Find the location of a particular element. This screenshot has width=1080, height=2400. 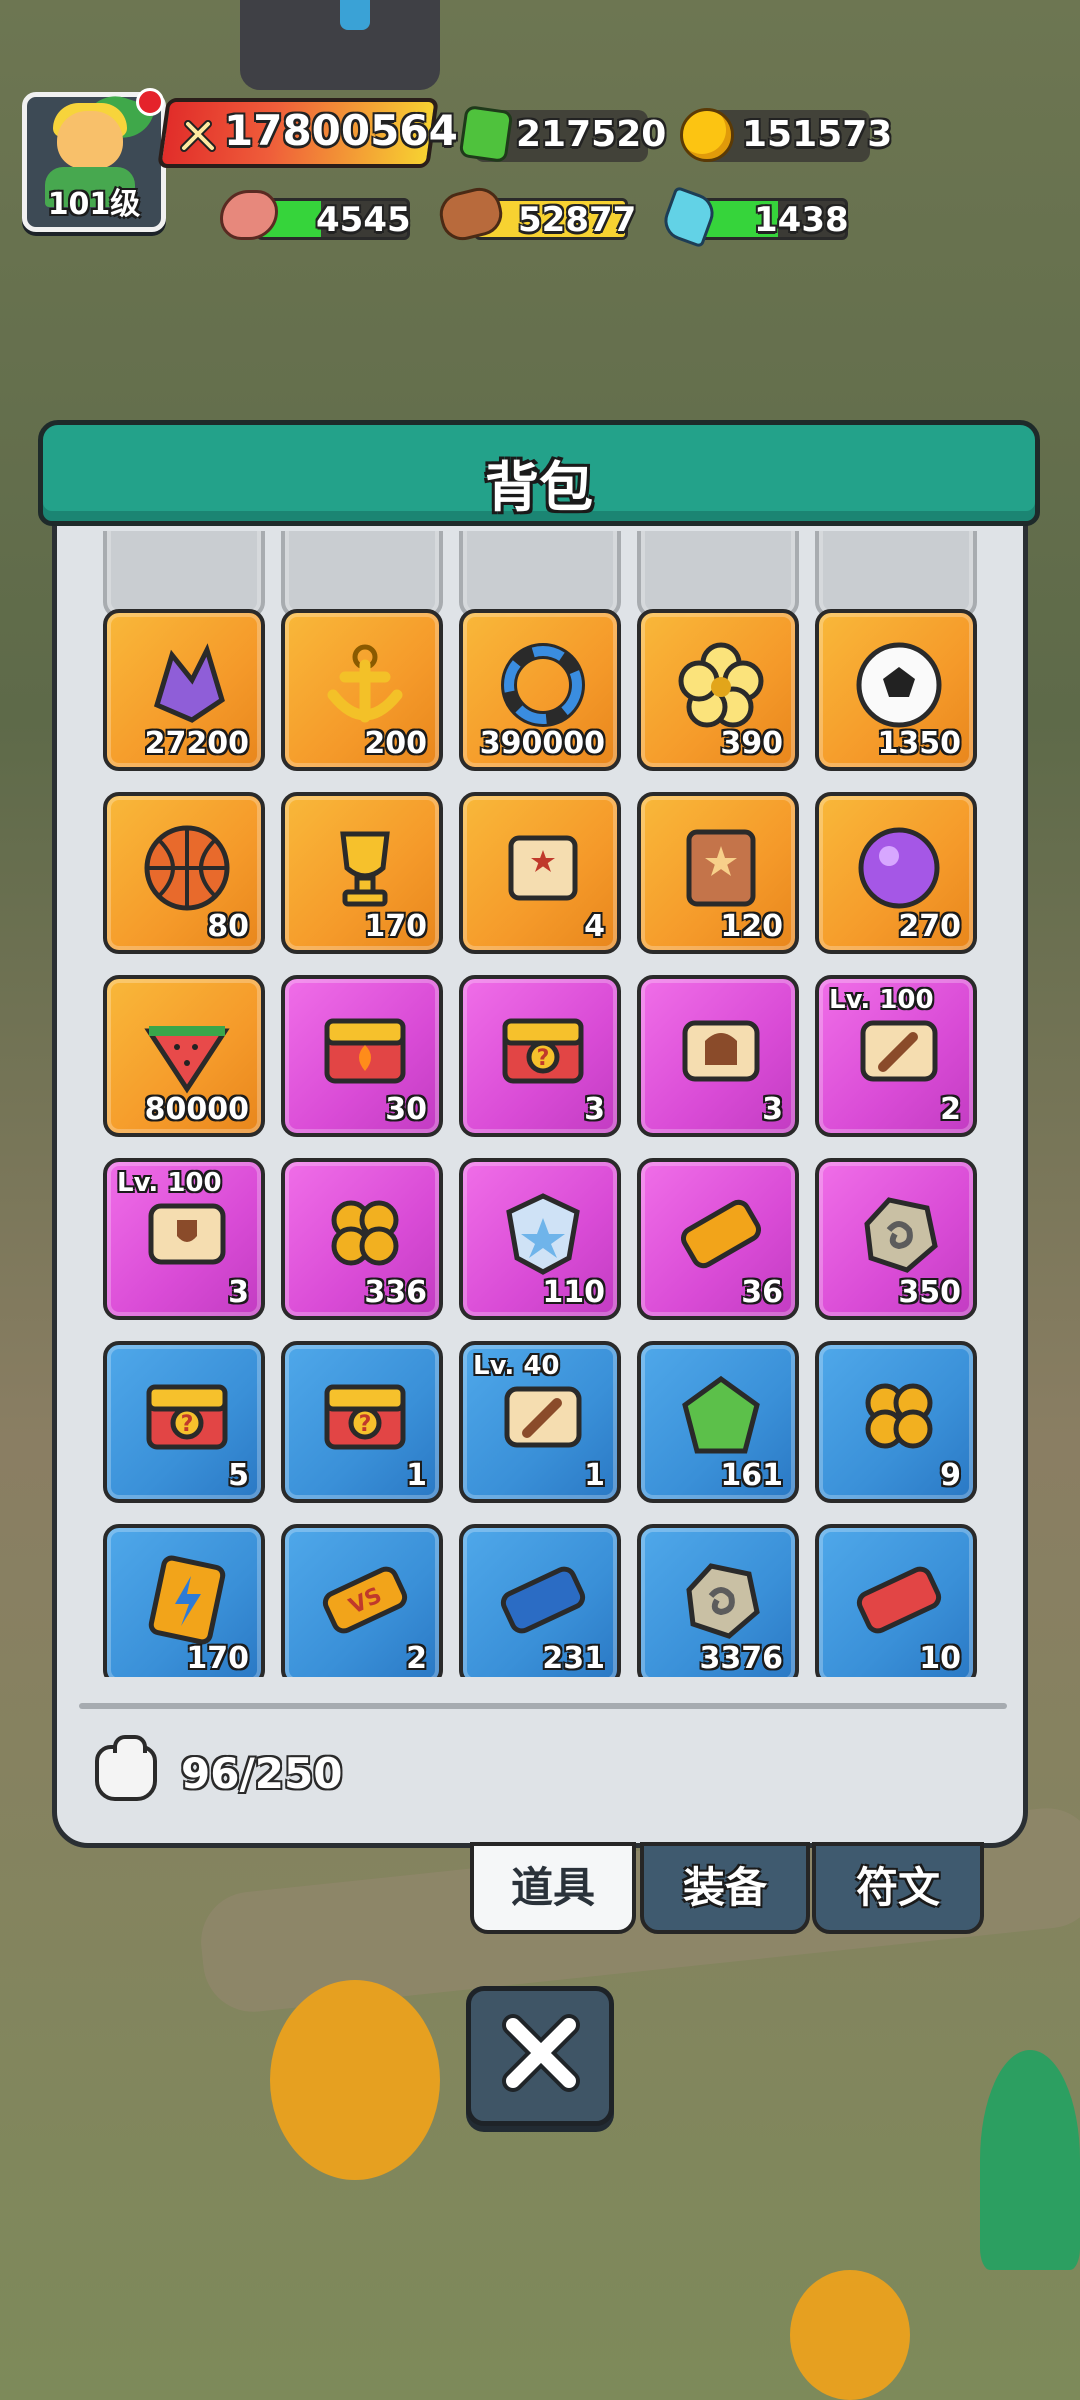

item-slot: 80 is located at coordinates (184, 873).